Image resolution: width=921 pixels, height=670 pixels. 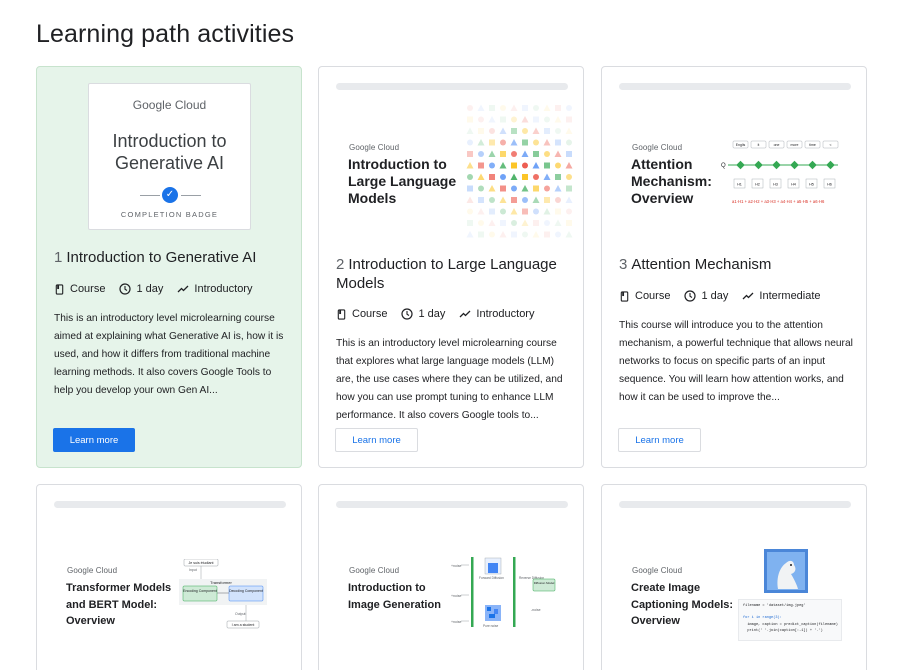 What do you see at coordinates (165, 34) in the screenshot?
I see `page-title: Learning path activities` at bounding box center [165, 34].